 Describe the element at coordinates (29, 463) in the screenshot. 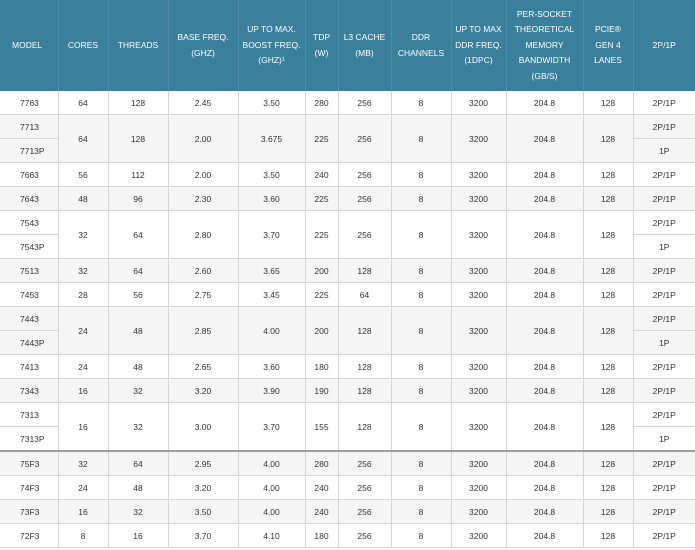

I see `model-cell: 75F3` at that location.